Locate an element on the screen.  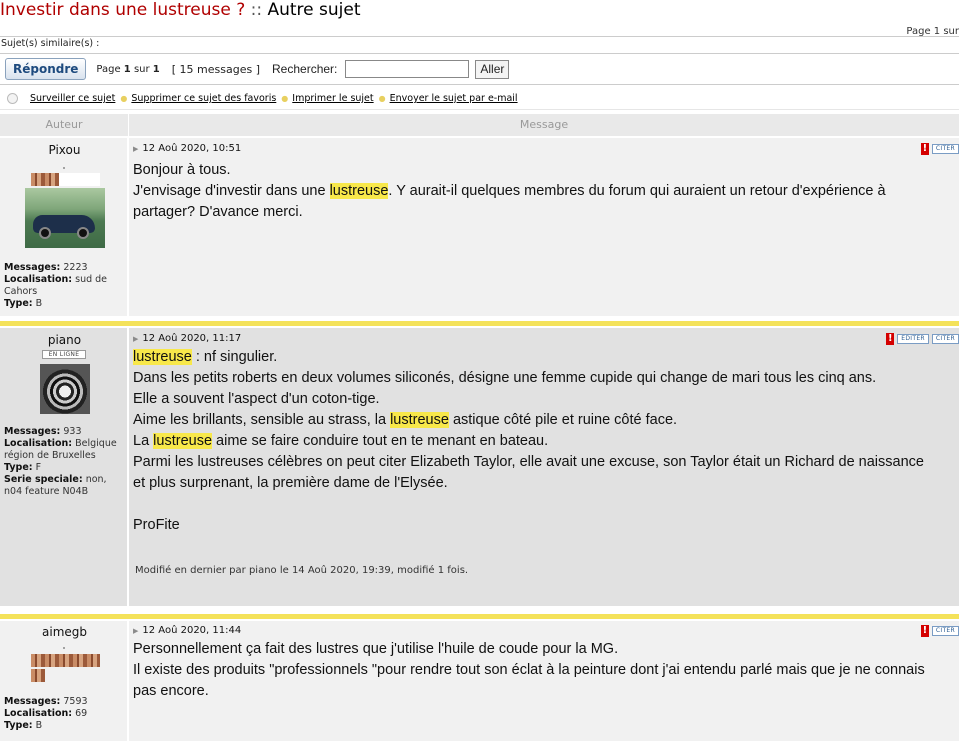
stat-location: Localisation: sud de Cahors is located at coordinates (64, 286).